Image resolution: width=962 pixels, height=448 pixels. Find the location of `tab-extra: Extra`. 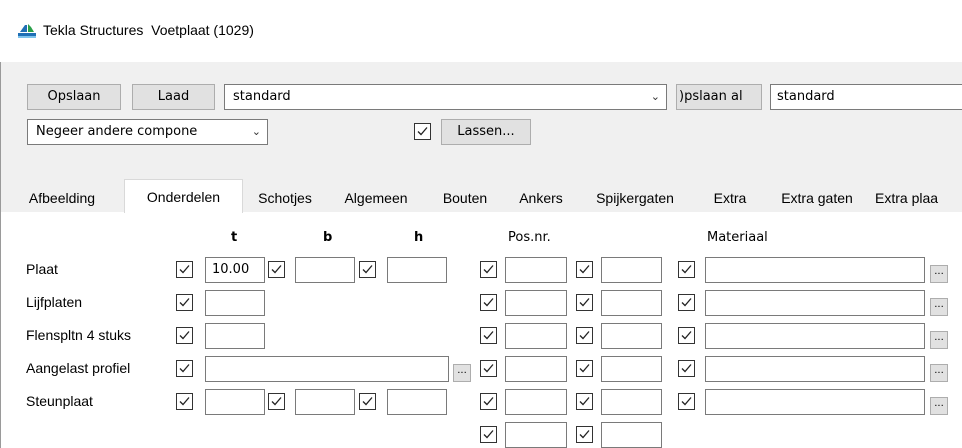

tab-extra: Extra is located at coordinates (730, 198).